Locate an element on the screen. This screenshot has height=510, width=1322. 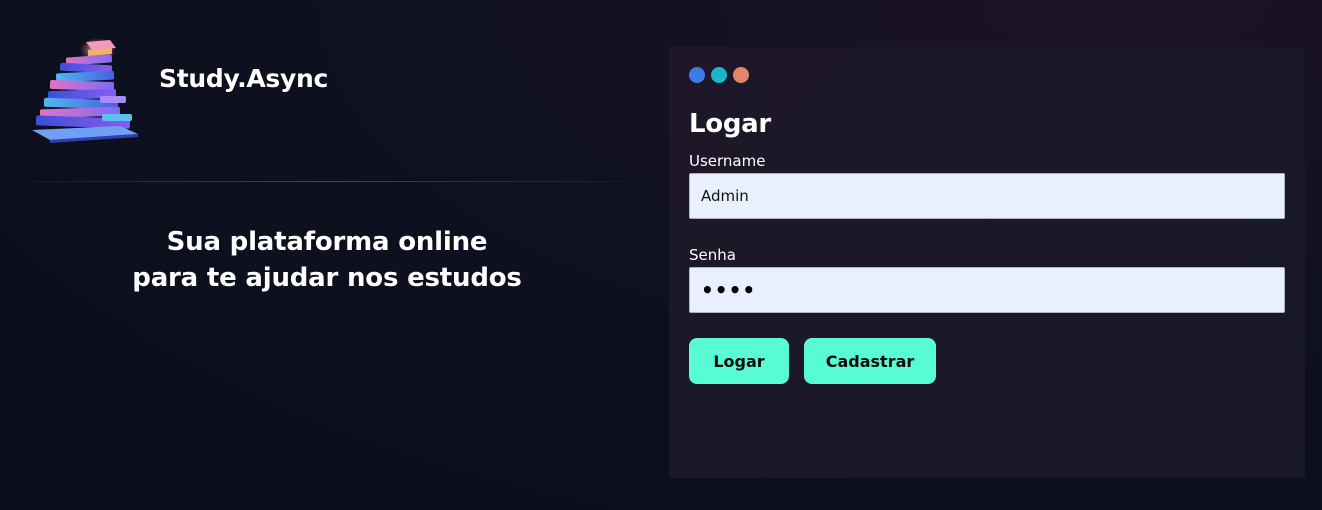
divider is located at coordinates (328, 181).